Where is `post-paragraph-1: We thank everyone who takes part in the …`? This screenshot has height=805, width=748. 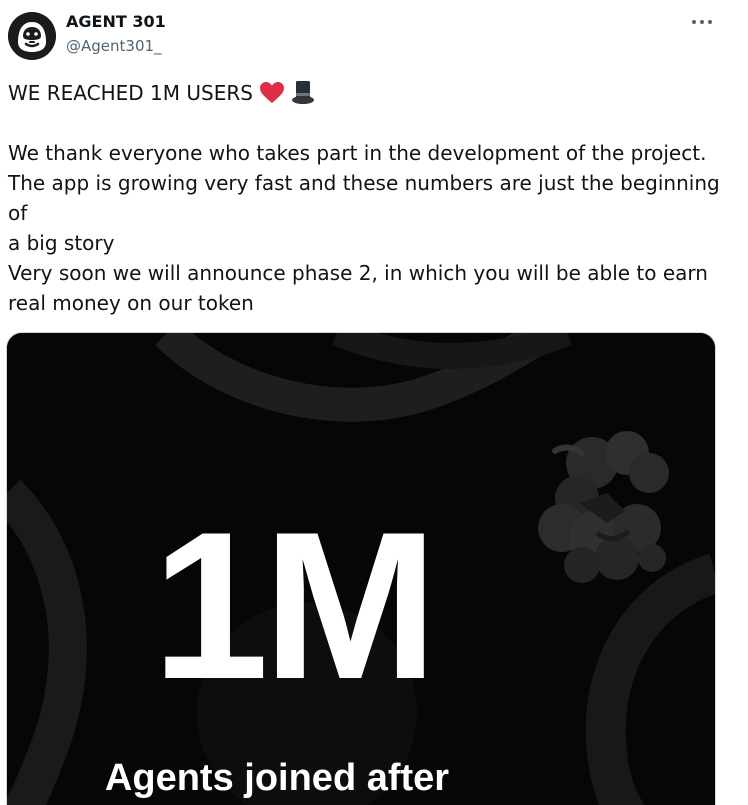
post-paragraph-1: We thank everyone who takes part in the … is located at coordinates (364, 198).